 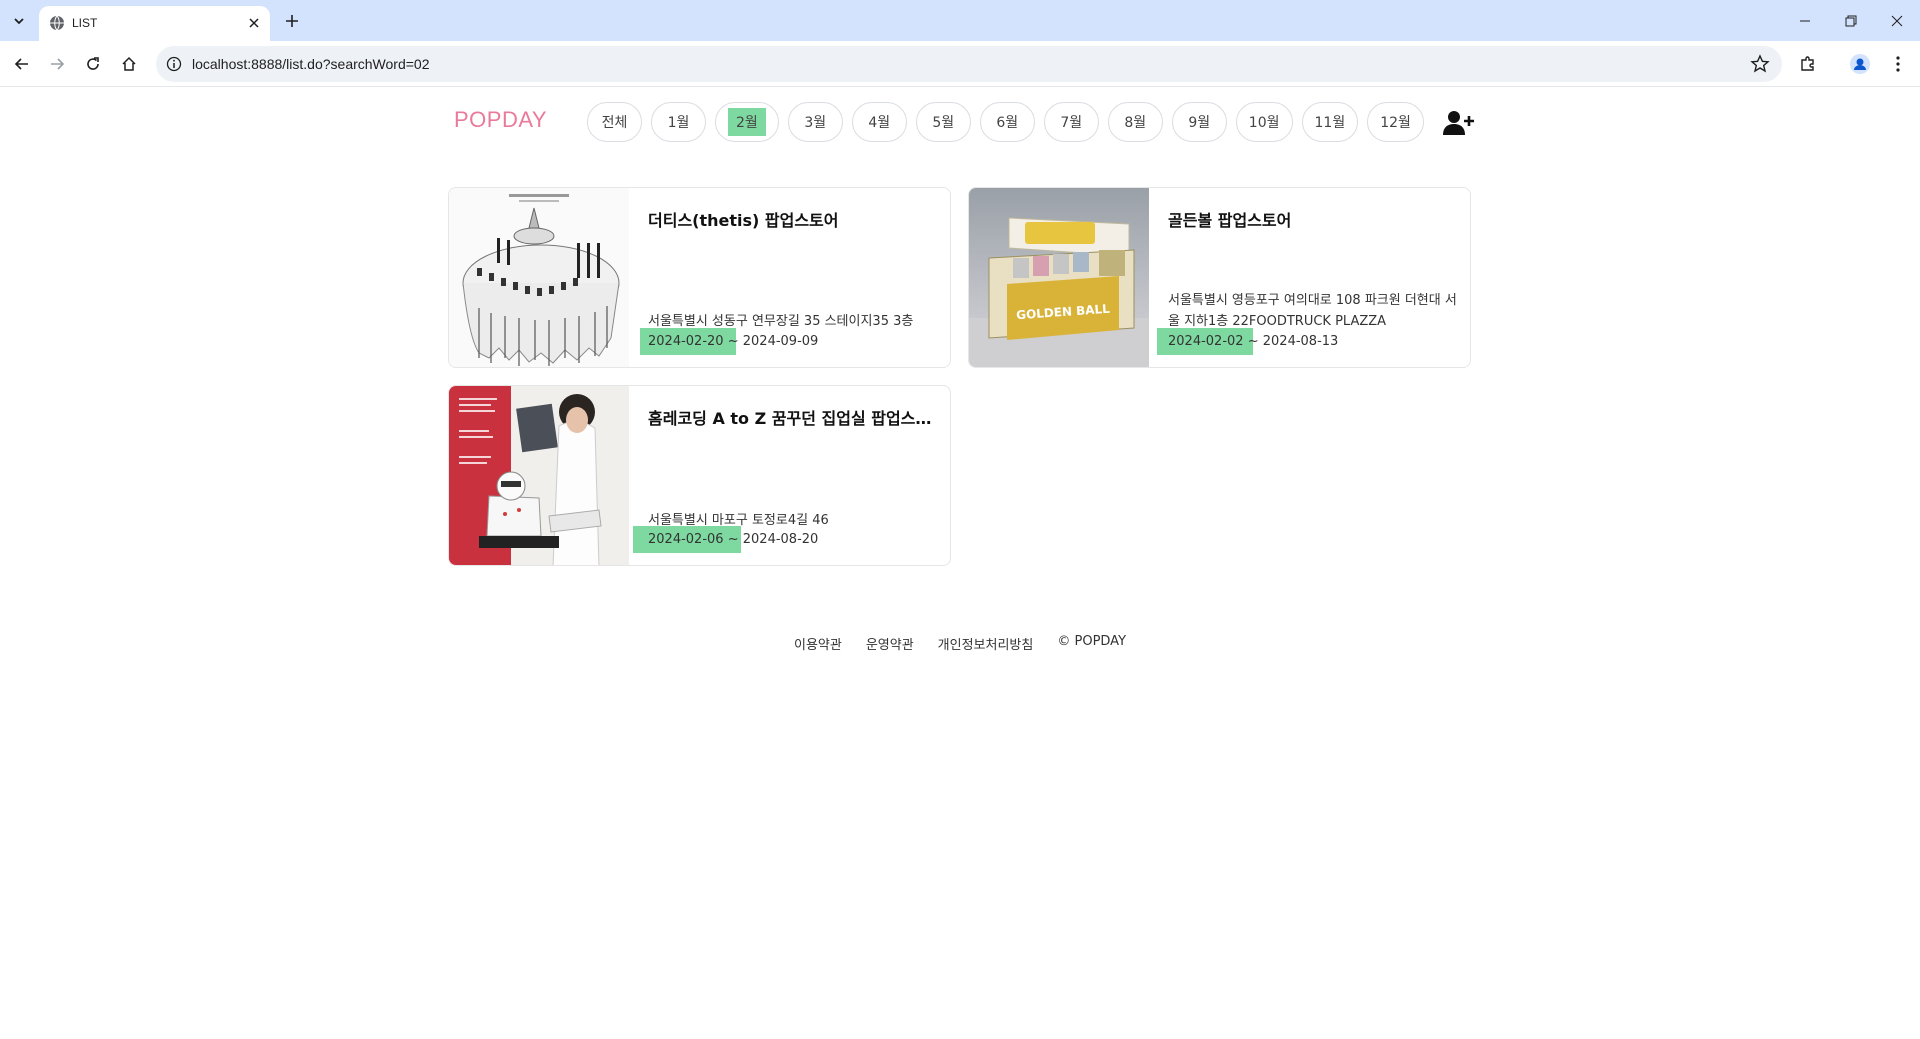 I want to click on month-label: 2월, so click(x=747, y=122).